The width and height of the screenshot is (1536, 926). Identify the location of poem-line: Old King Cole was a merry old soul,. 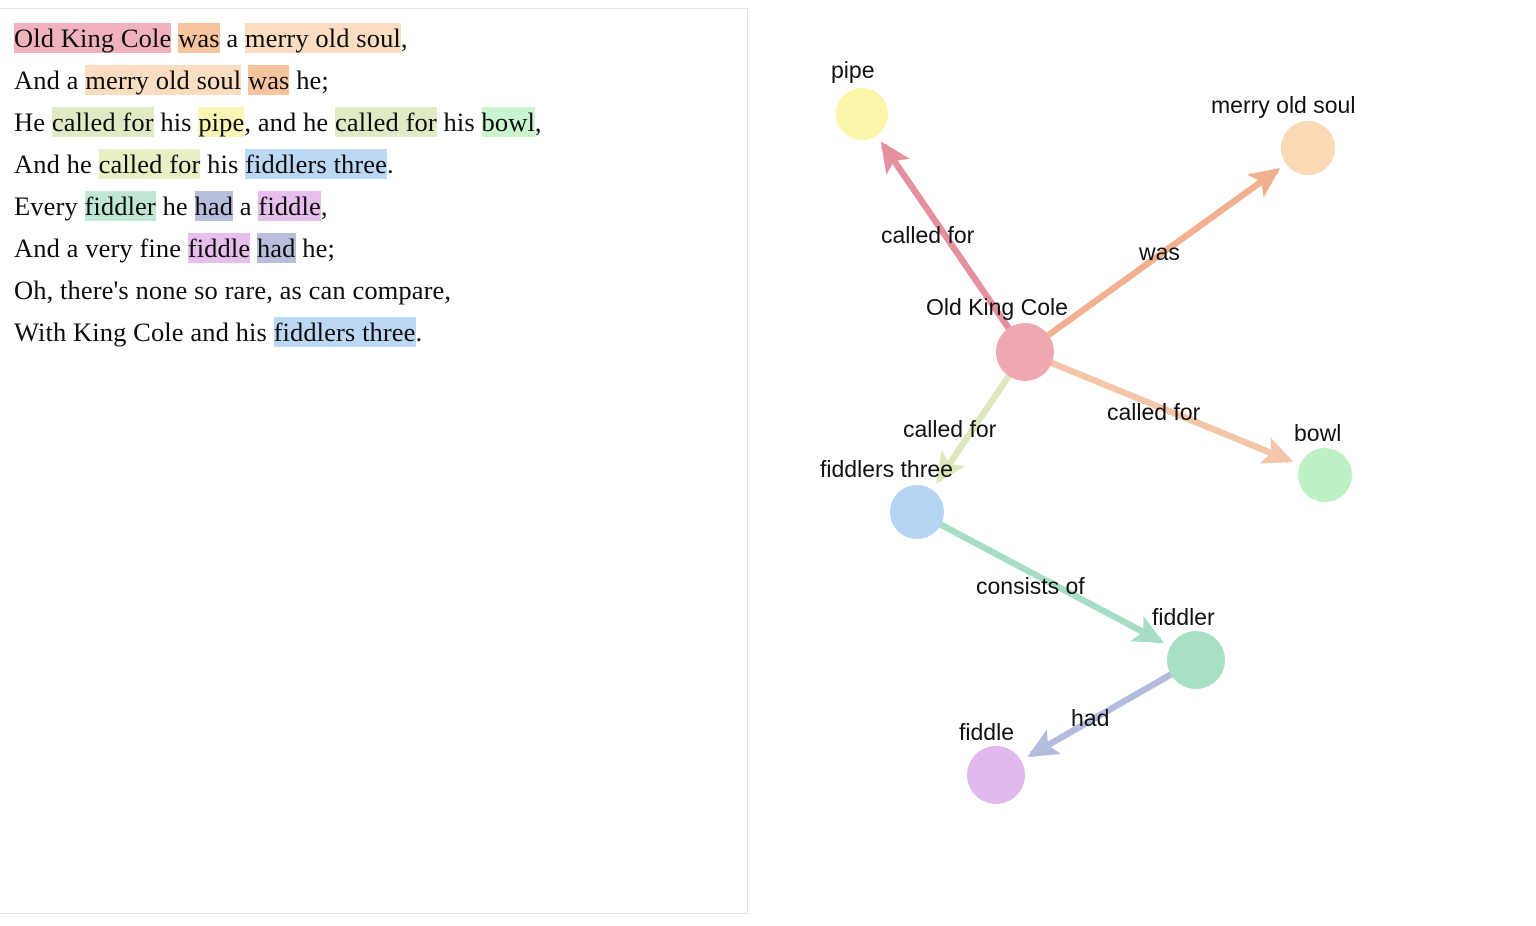
(364, 38).